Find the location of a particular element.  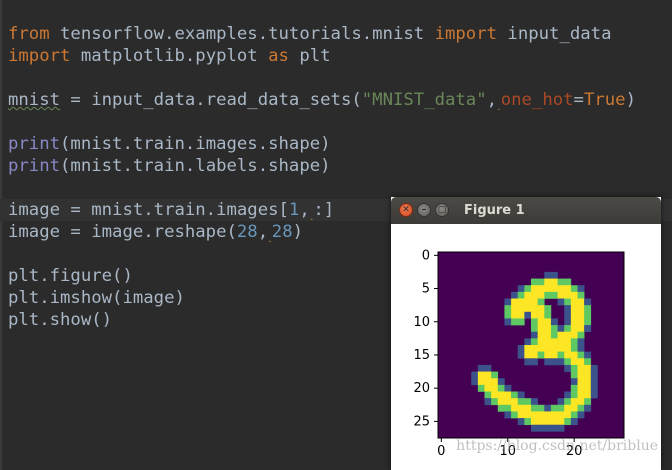

number-literal: 28 is located at coordinates (247, 232).